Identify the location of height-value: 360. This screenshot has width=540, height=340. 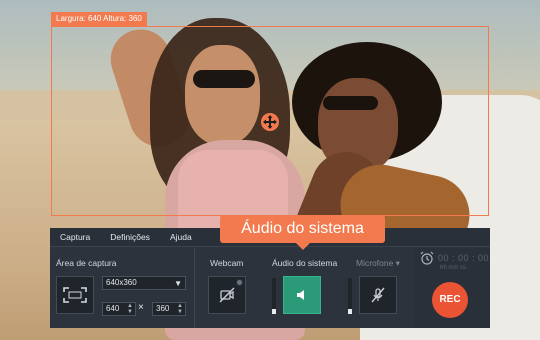
(163, 308).